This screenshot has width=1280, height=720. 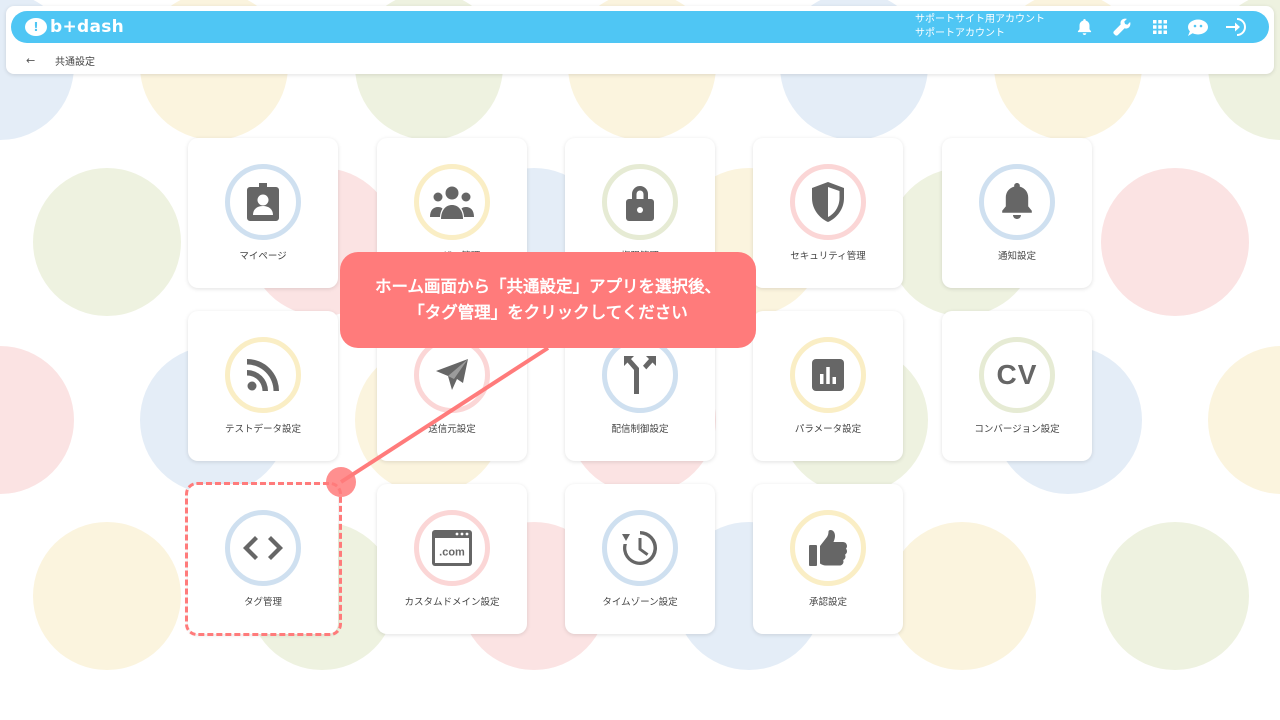 What do you see at coordinates (828, 429) in the screenshot?
I see `tile-label: パラメータ設定` at bounding box center [828, 429].